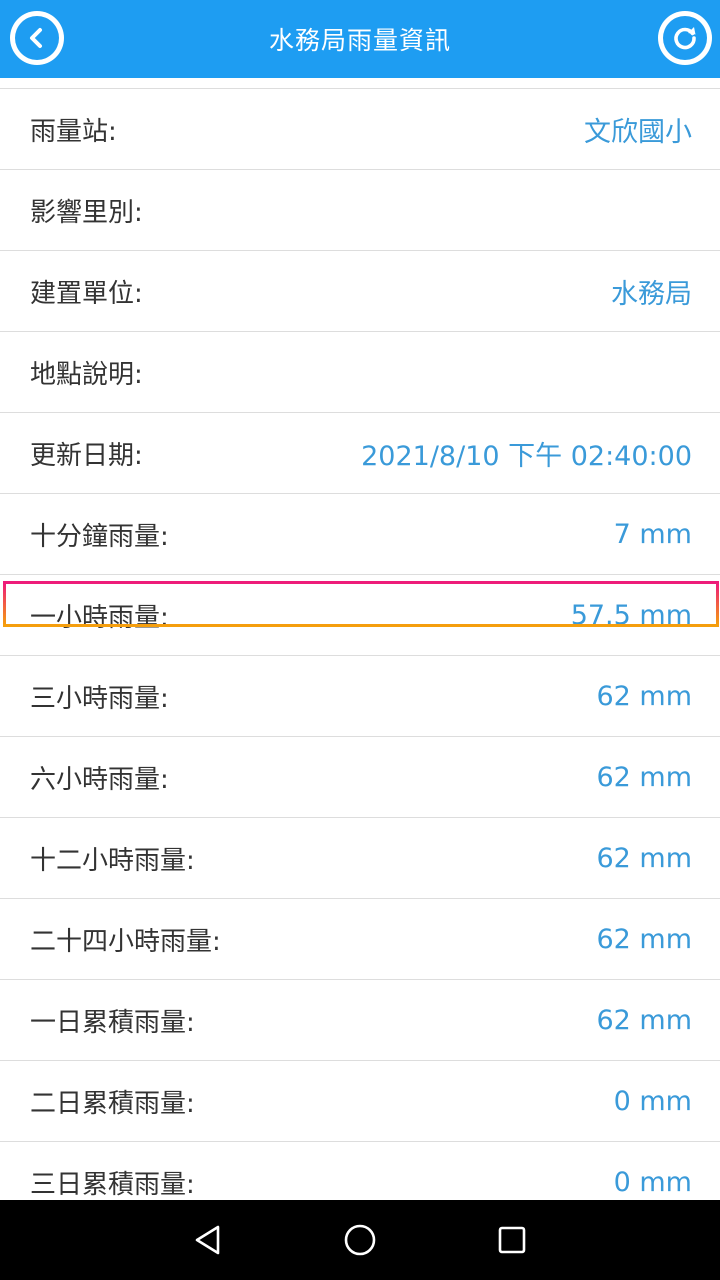 This screenshot has width=720, height=1280. I want to click on row-label: 三小時雨量:, so click(99, 698).